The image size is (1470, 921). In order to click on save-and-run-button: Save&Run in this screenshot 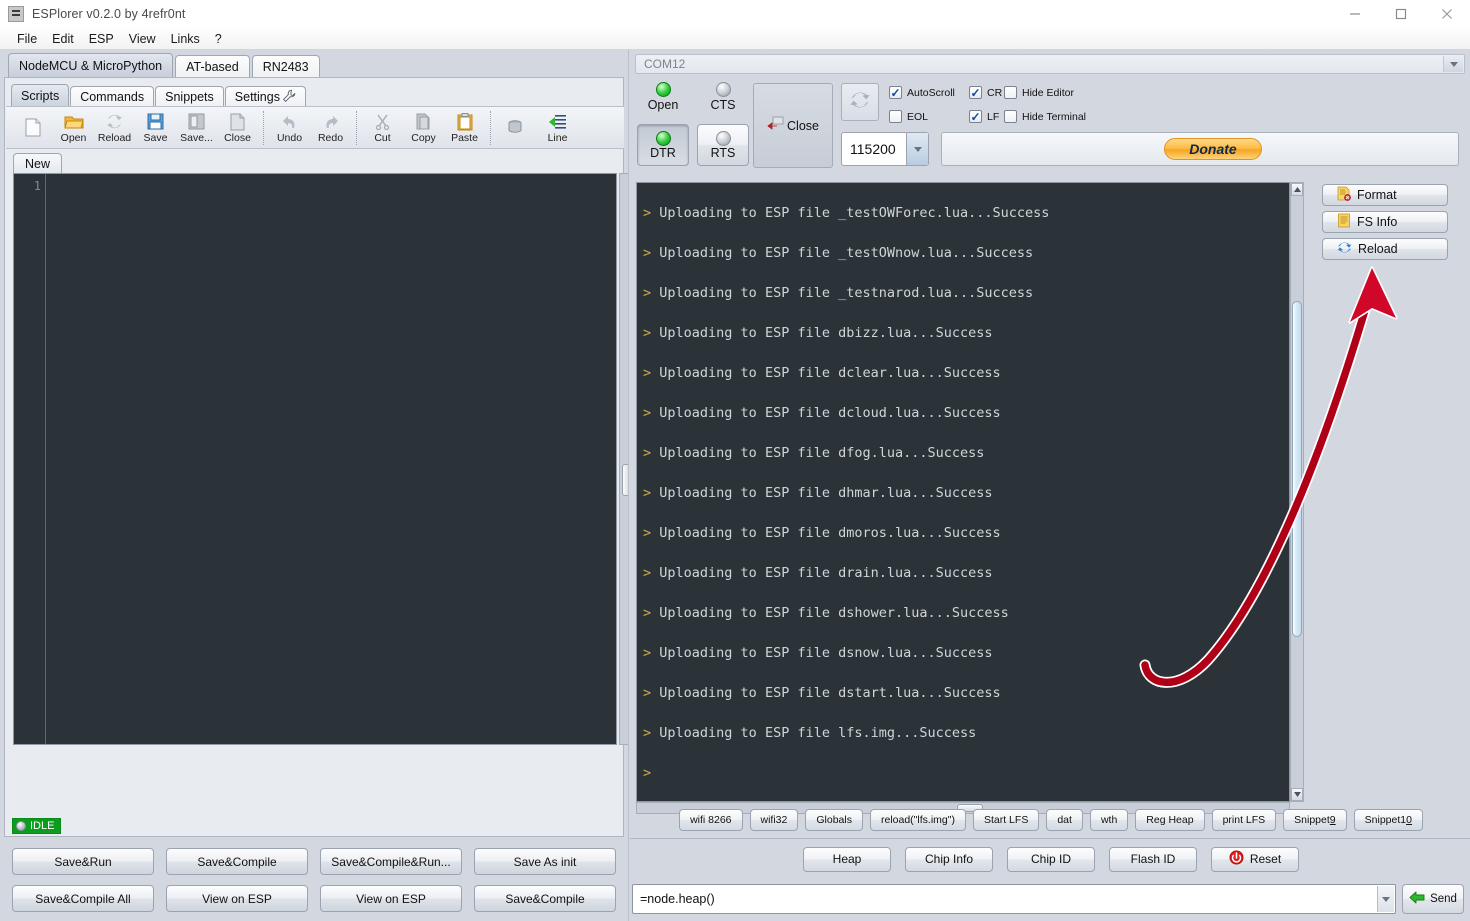, I will do `click(83, 861)`.